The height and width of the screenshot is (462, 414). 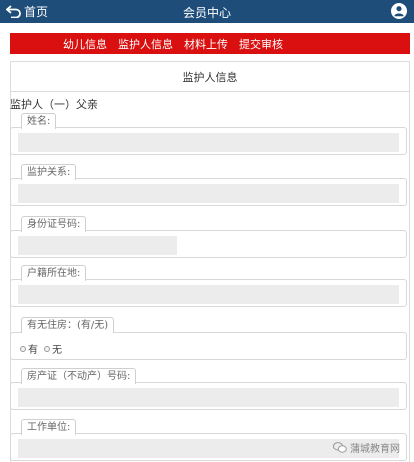 I want to click on has-property-no-radio: 无, so click(x=53, y=348).